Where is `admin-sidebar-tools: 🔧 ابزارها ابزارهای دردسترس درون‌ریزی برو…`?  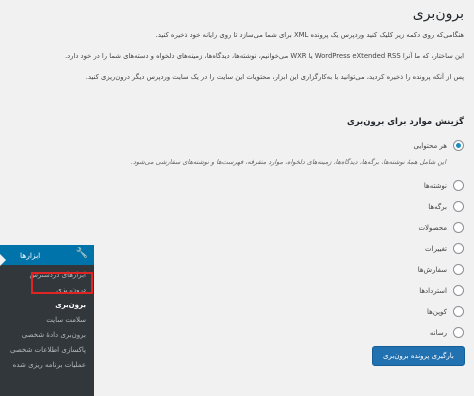
admin-sidebar-tools: 🔧 ابزارها ابزارهای دردسترس درون‌ریزی برو… is located at coordinates (47, 320).